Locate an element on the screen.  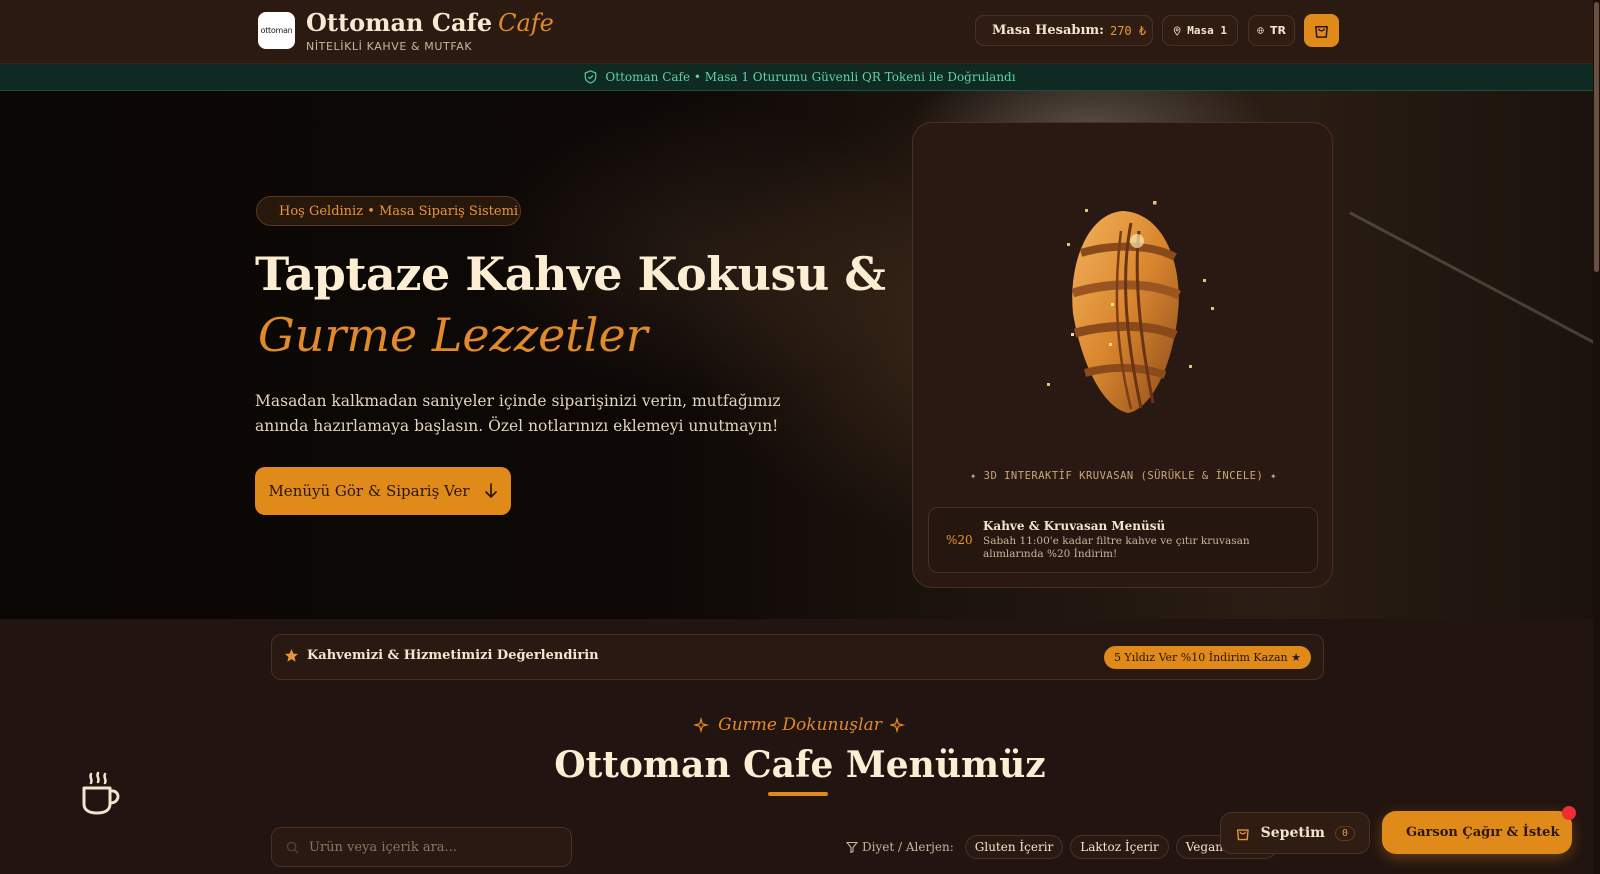
filter-chip-lactose: Laktoz İçerir is located at coordinates (1119, 847).